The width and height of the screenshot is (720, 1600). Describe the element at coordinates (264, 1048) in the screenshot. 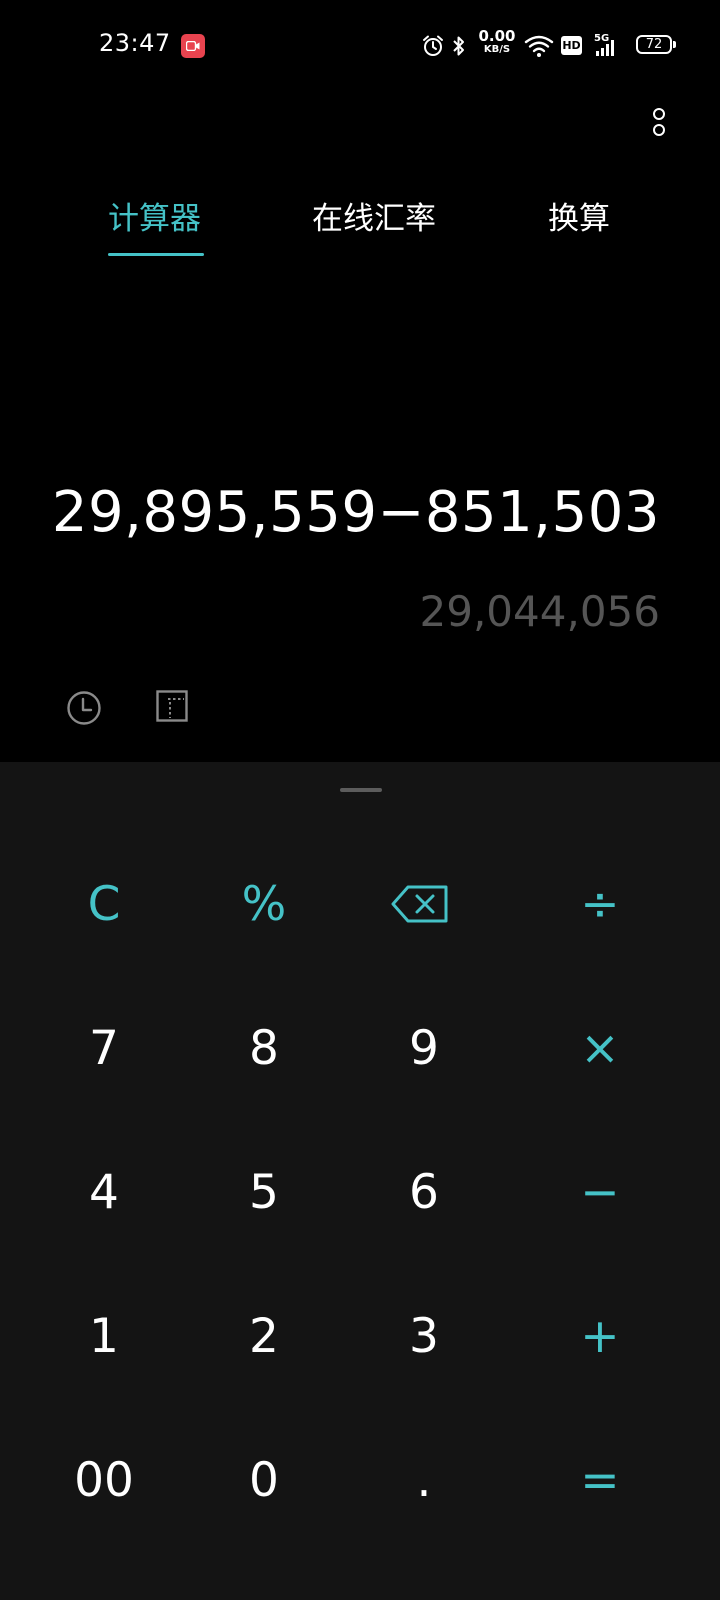

I see `digit-8-button: 8` at that location.